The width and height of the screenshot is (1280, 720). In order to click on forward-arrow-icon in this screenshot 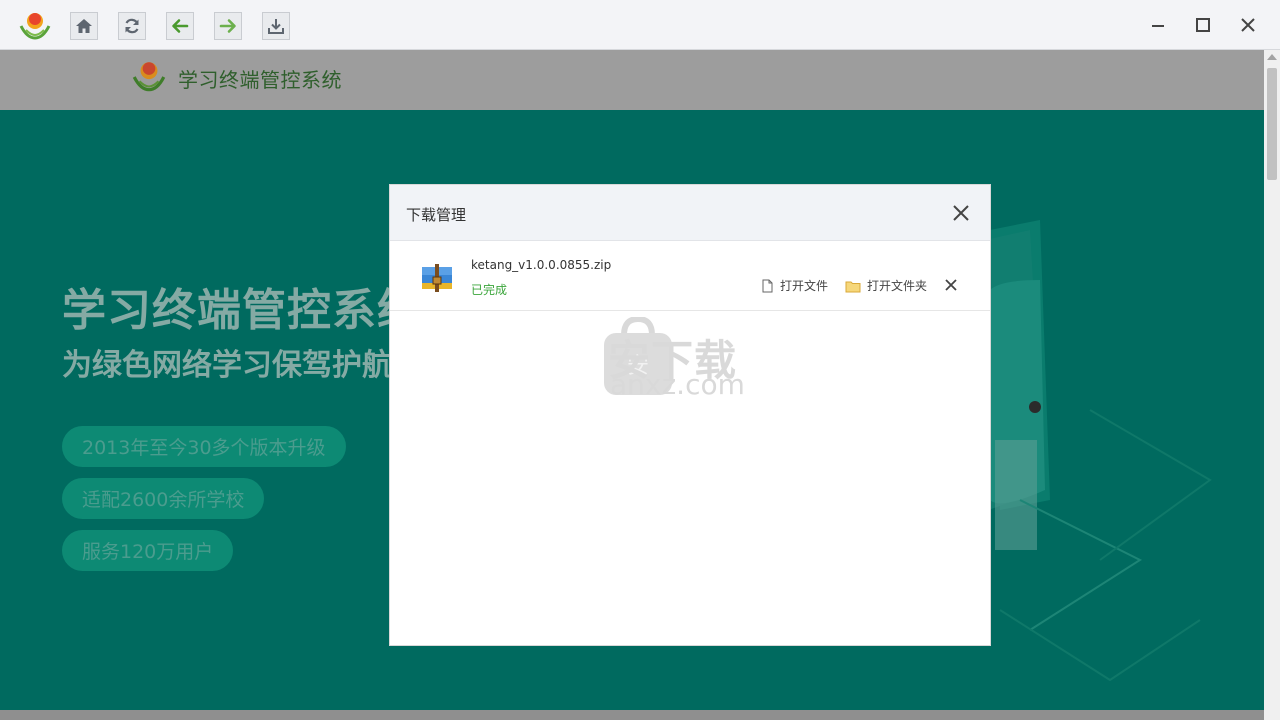, I will do `click(227, 26)`.